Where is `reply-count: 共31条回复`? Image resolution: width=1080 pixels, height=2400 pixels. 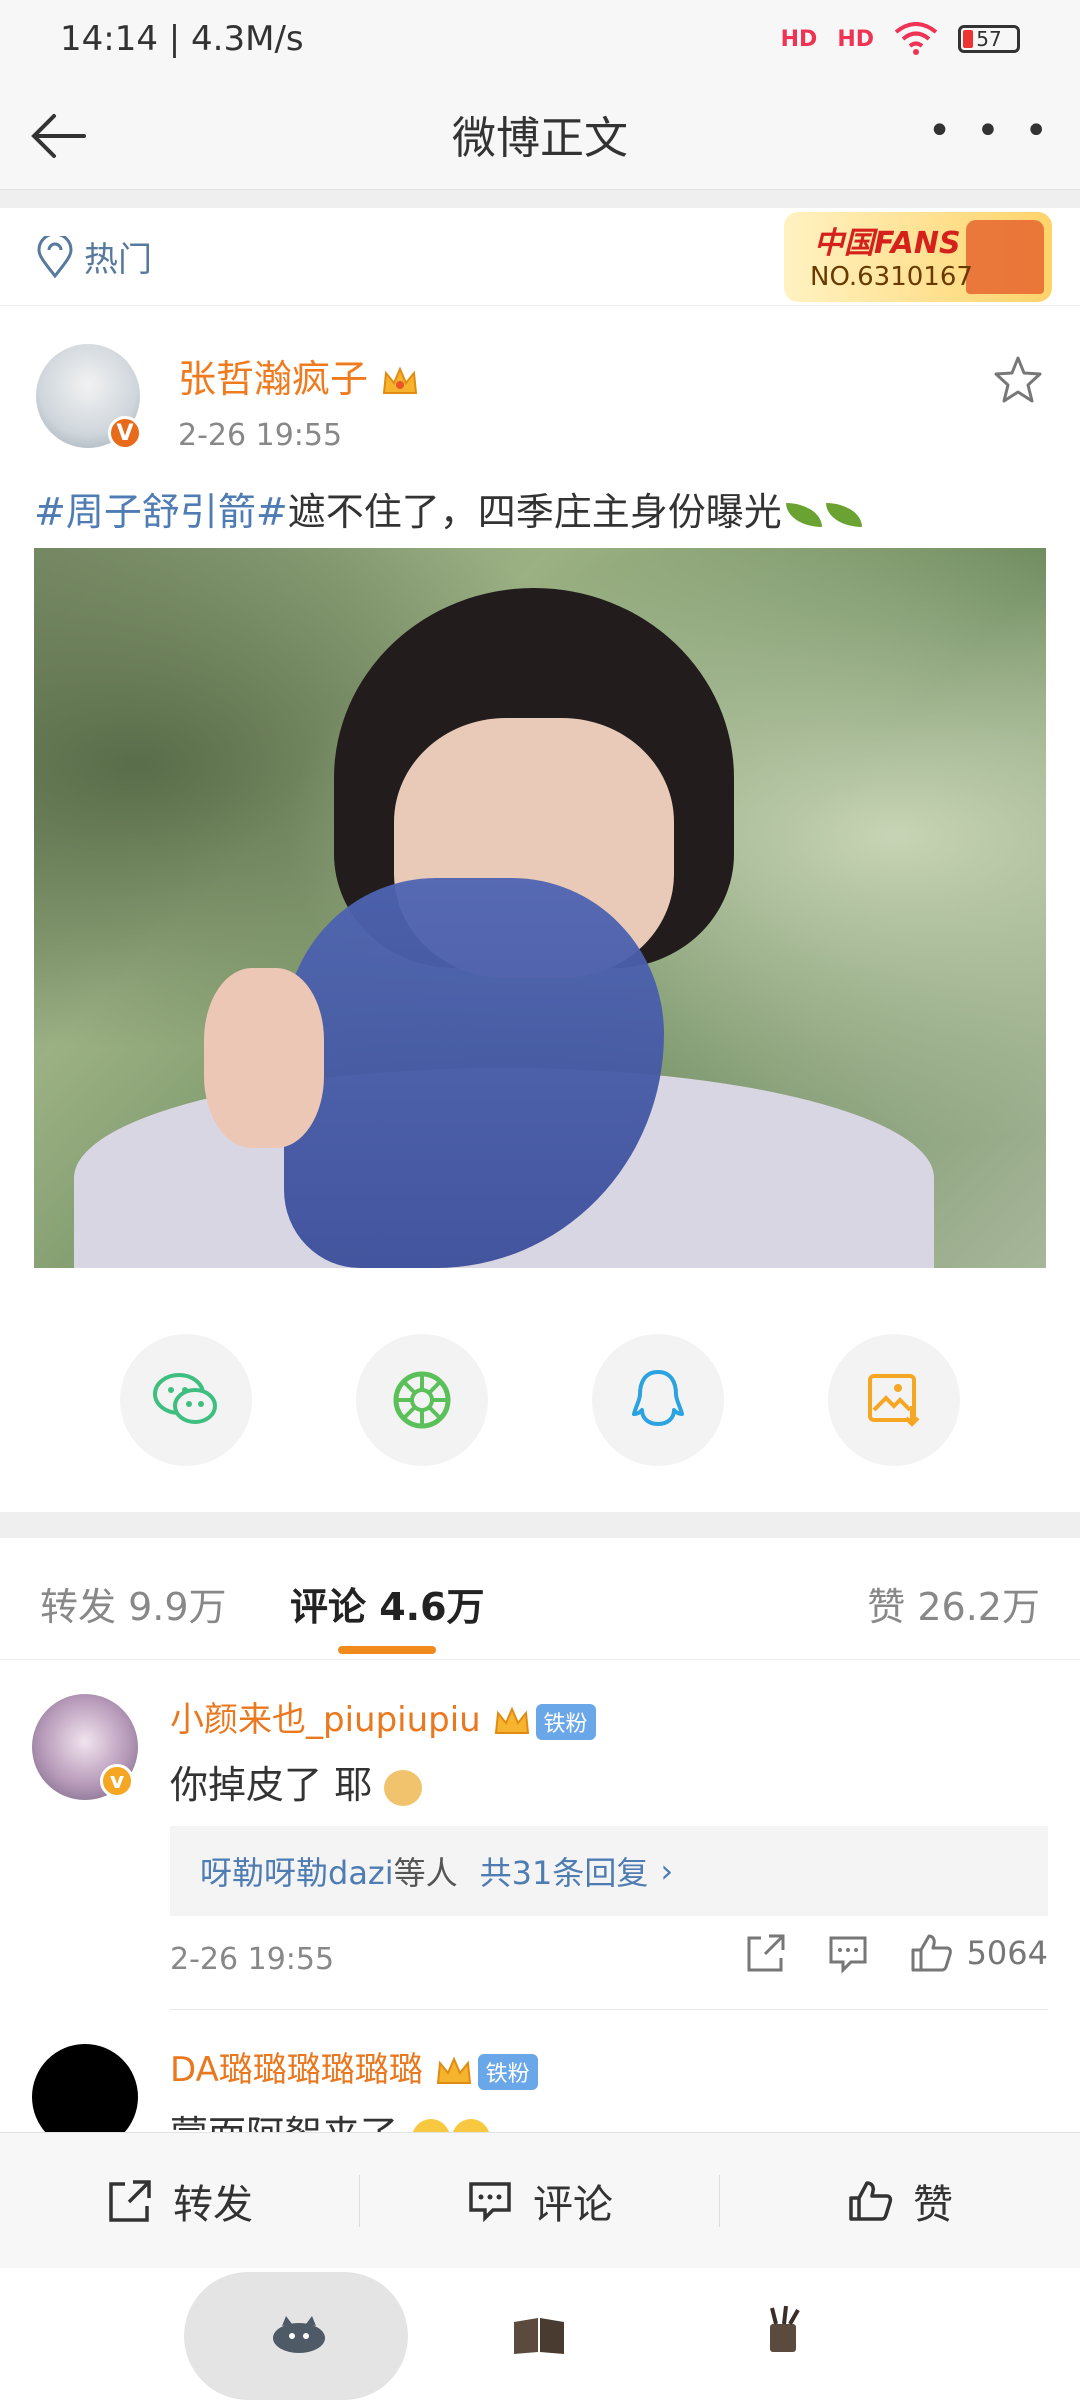
reply-count: 共31条回复 is located at coordinates (564, 1871).